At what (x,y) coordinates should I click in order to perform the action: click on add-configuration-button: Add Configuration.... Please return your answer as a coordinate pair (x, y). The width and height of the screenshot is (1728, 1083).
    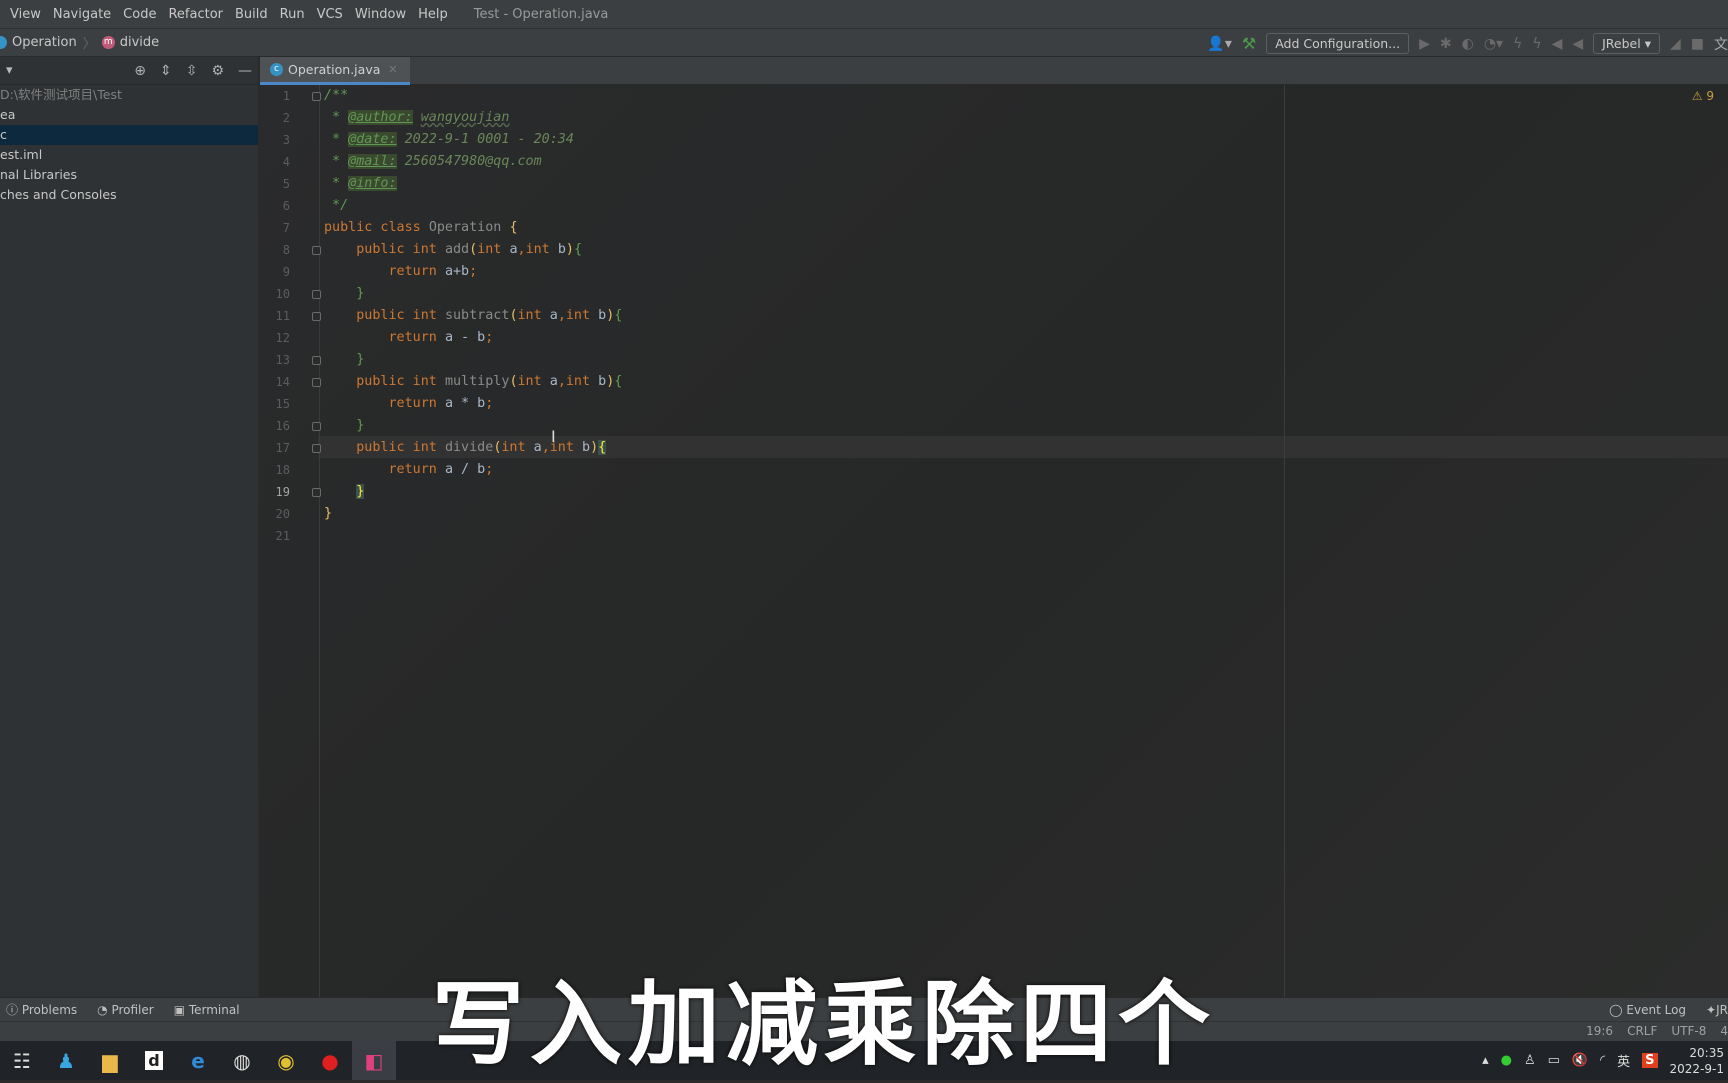
    Looking at the image, I should click on (1338, 43).